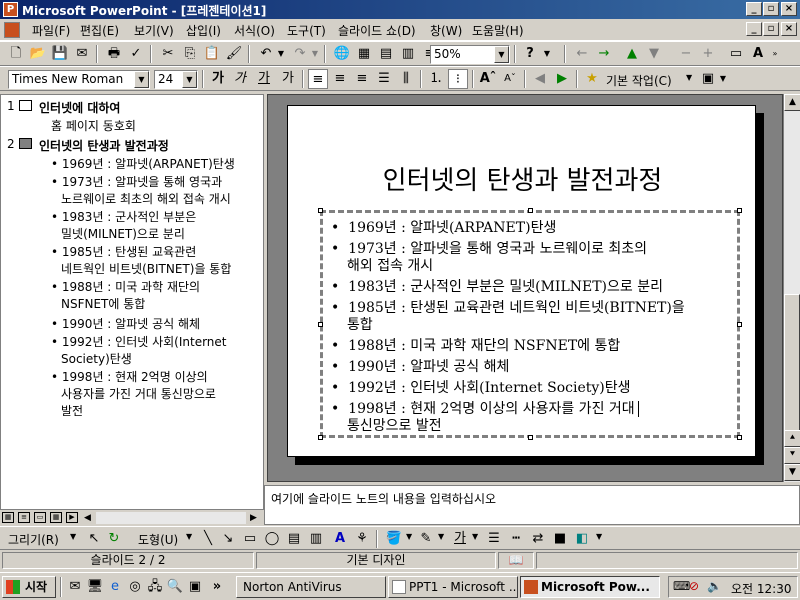  I want to click on maximize-button: ▫, so click(771, 9).